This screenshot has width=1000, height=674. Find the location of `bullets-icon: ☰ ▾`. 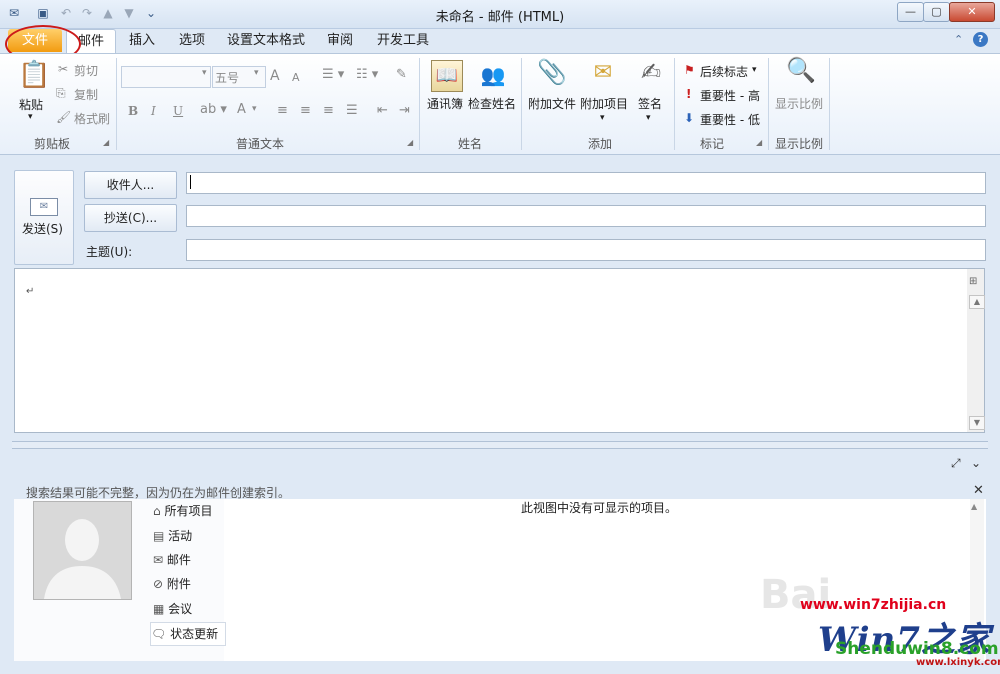

bullets-icon: ☰ ▾ is located at coordinates (333, 74).